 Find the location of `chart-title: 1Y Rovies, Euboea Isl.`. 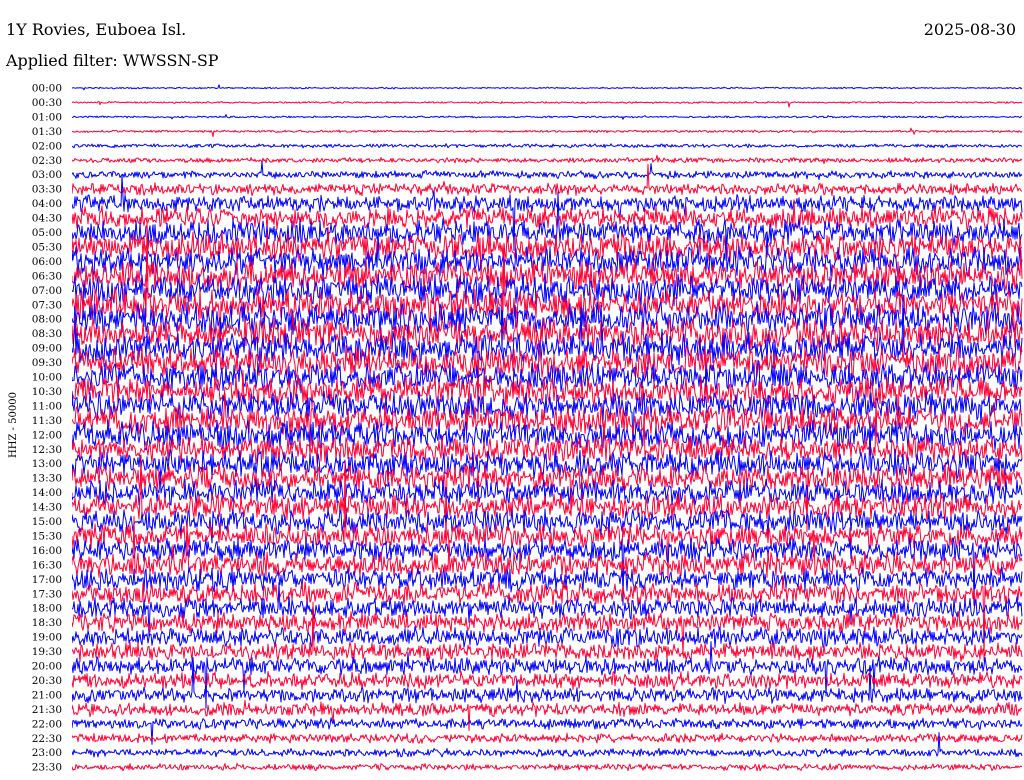

chart-title: 1Y Rovies, Euboea Isl. is located at coordinates (96, 29).